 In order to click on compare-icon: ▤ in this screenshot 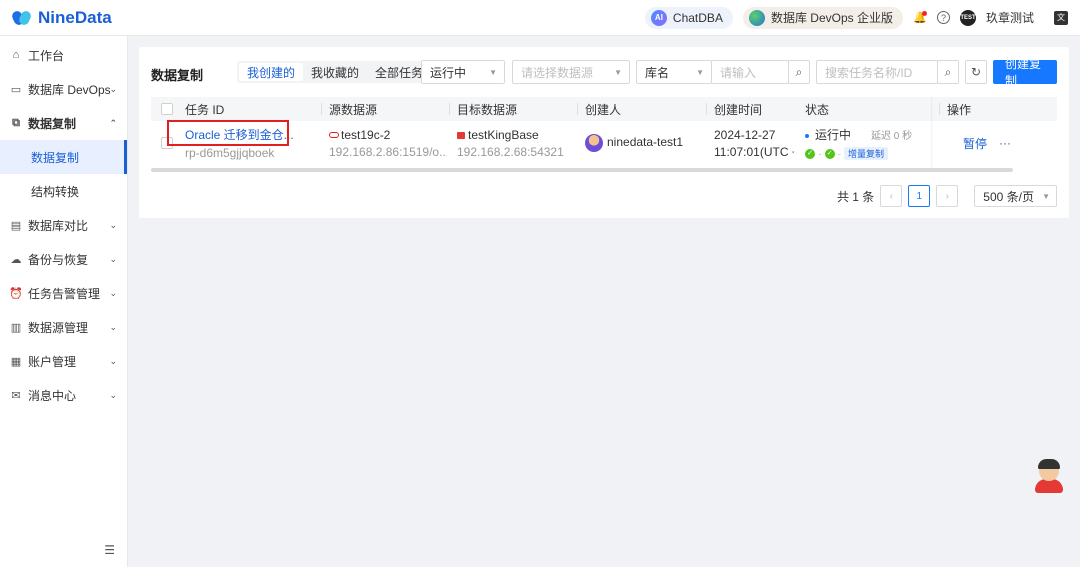, I will do `click(16, 225)`.